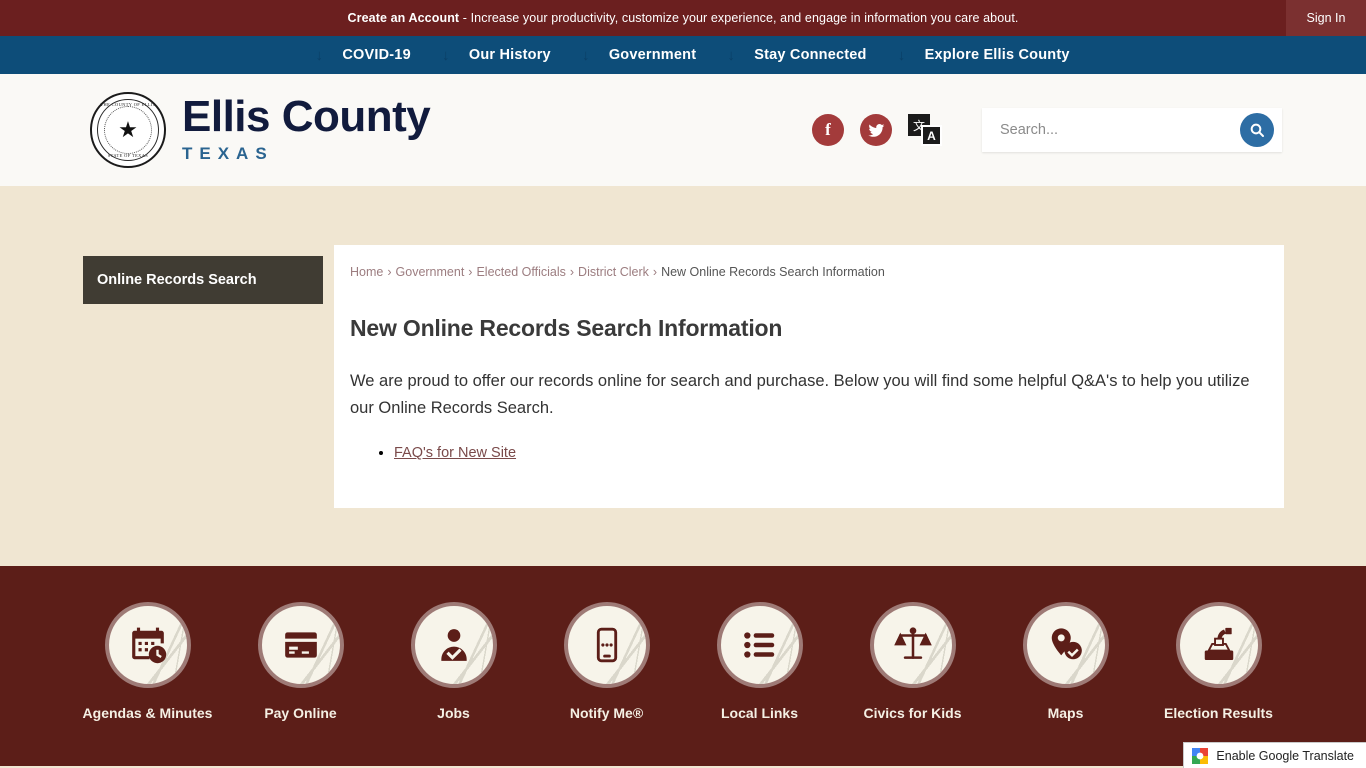 The width and height of the screenshot is (1366, 768). Describe the element at coordinates (1326, 18) in the screenshot. I see `sign-in-button: Sign In` at that location.